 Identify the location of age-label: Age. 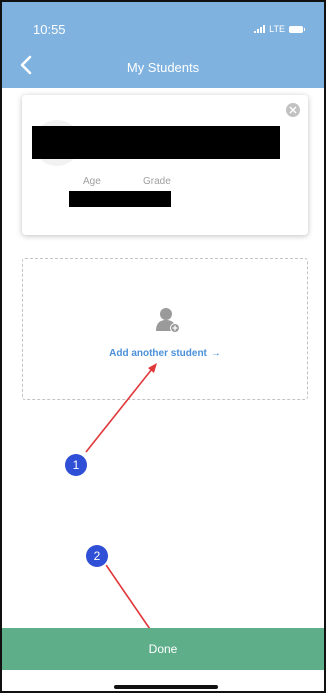
(92, 181).